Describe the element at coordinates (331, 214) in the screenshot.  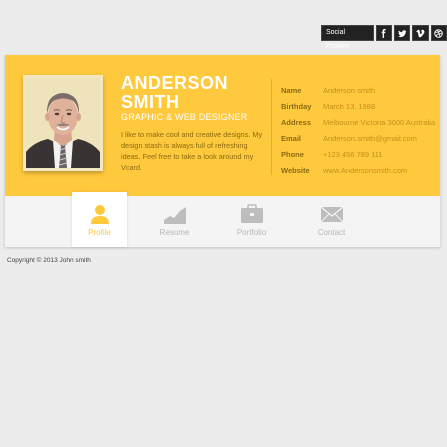
I see `envelope-icon` at that location.